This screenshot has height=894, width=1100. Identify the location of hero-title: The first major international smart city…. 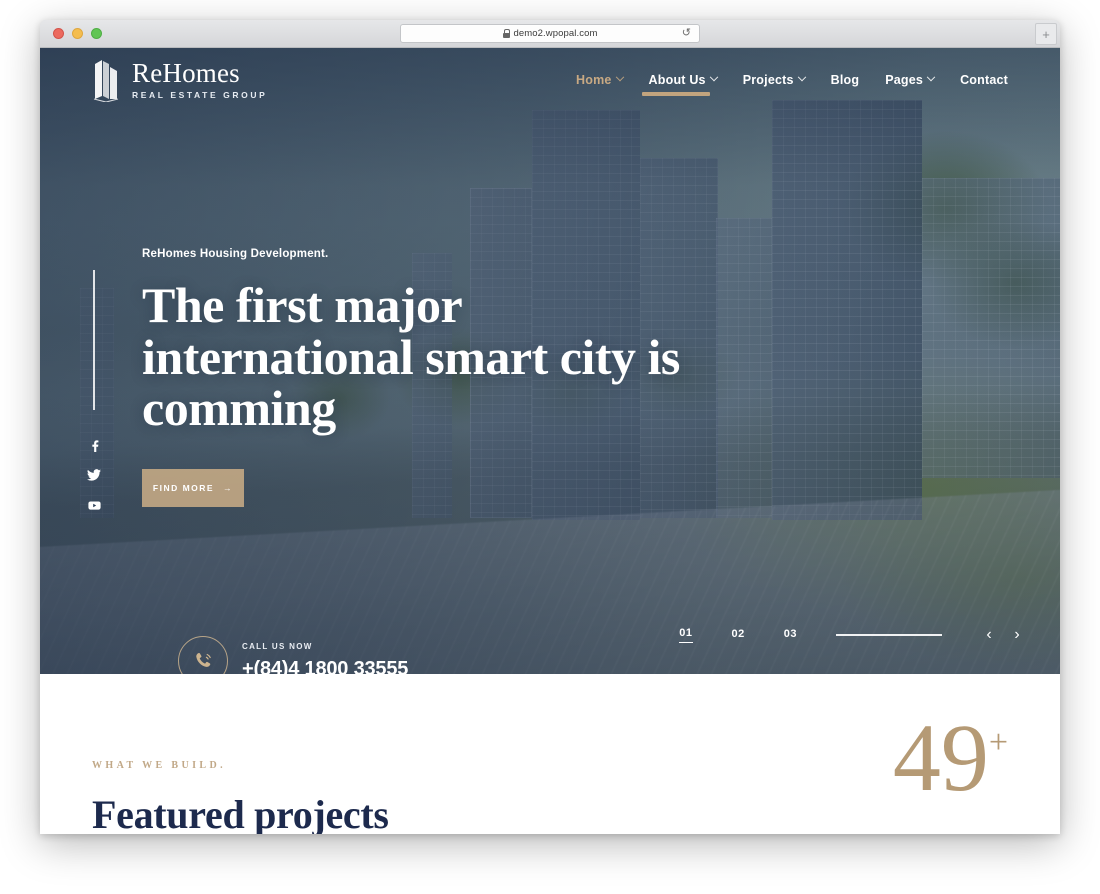
(411, 356).